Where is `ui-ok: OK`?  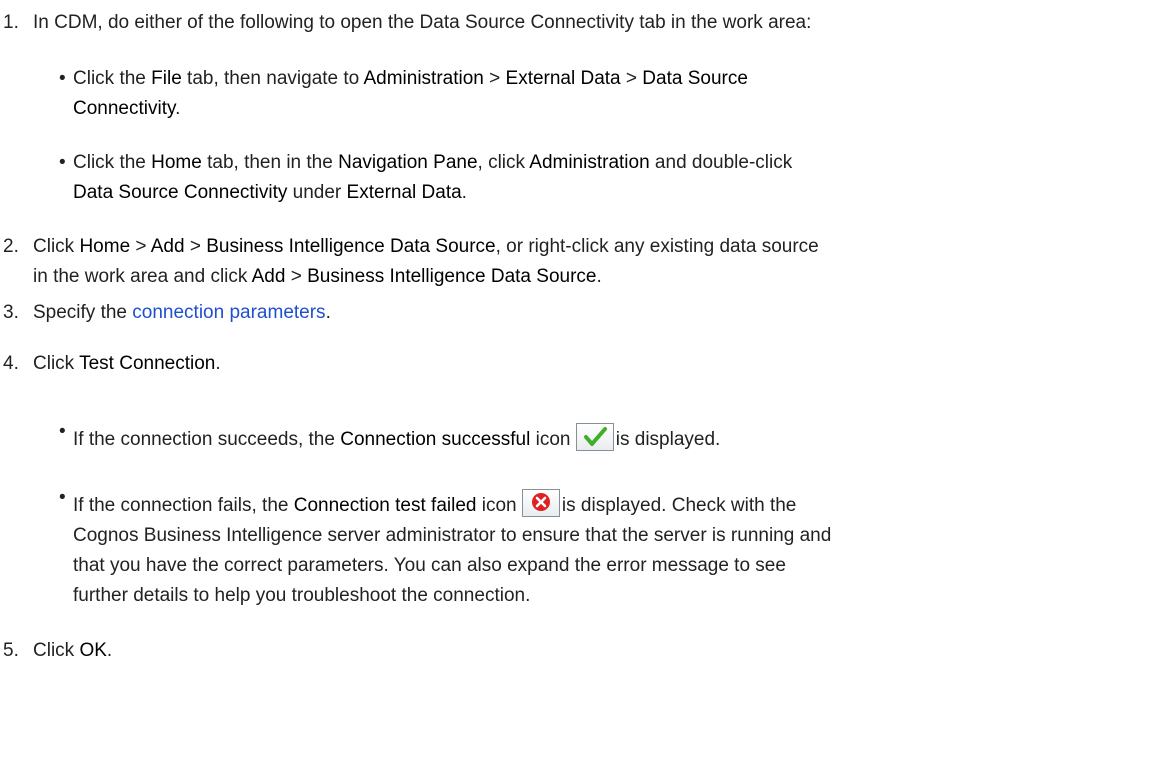
ui-ok: OK is located at coordinates (93, 650).